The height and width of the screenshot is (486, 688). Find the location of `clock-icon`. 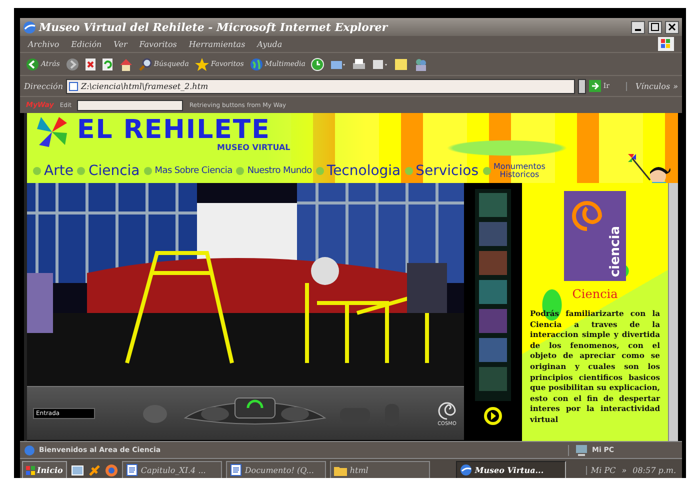

clock-icon is located at coordinates (317, 64).